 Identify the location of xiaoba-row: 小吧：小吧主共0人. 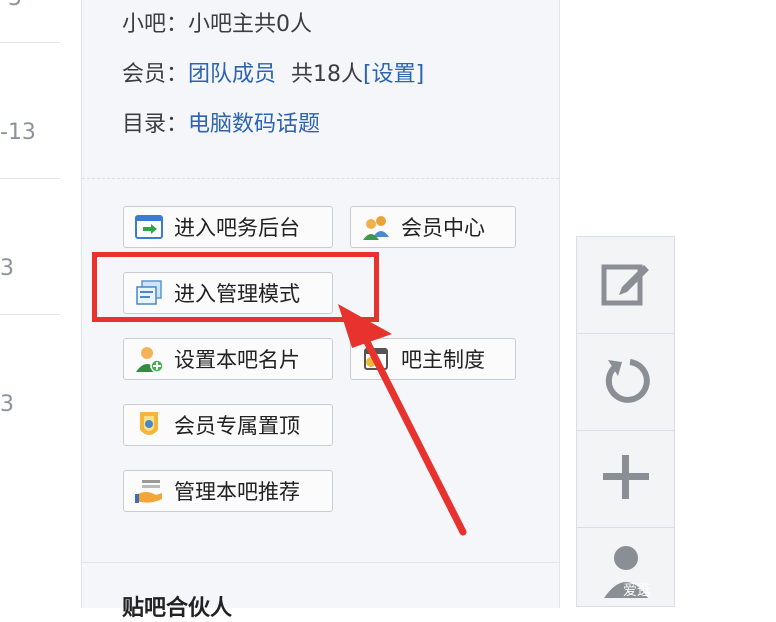
(217, 22).